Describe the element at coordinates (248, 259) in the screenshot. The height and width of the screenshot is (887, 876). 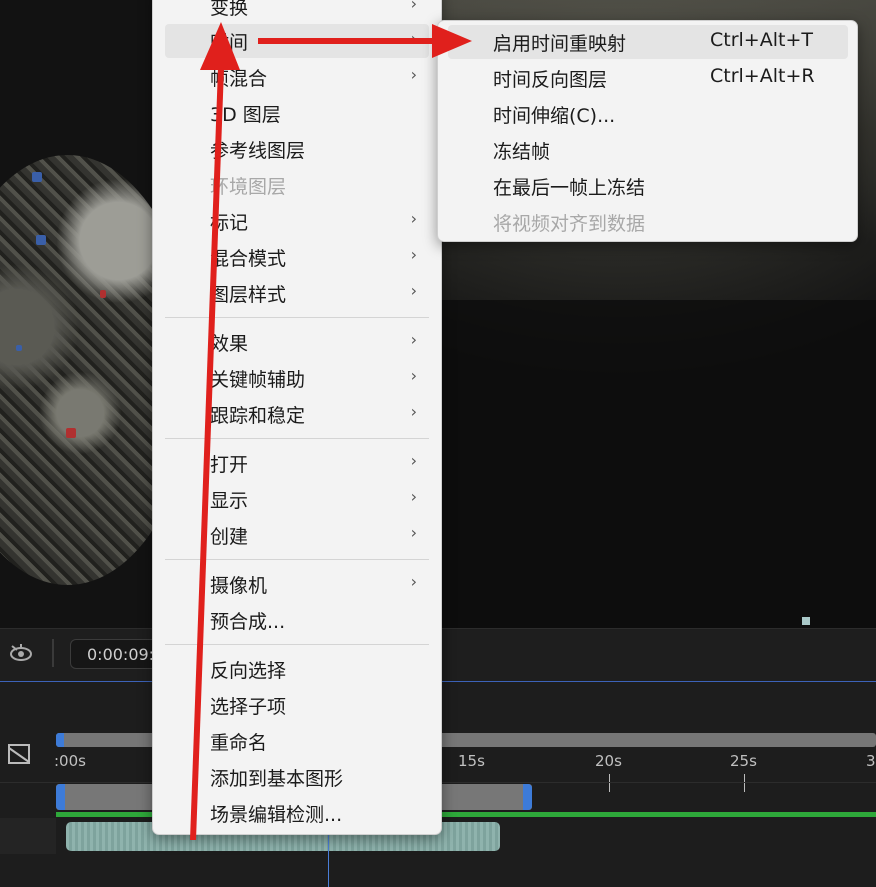
I see `menu-item-label: 混合模式` at that location.